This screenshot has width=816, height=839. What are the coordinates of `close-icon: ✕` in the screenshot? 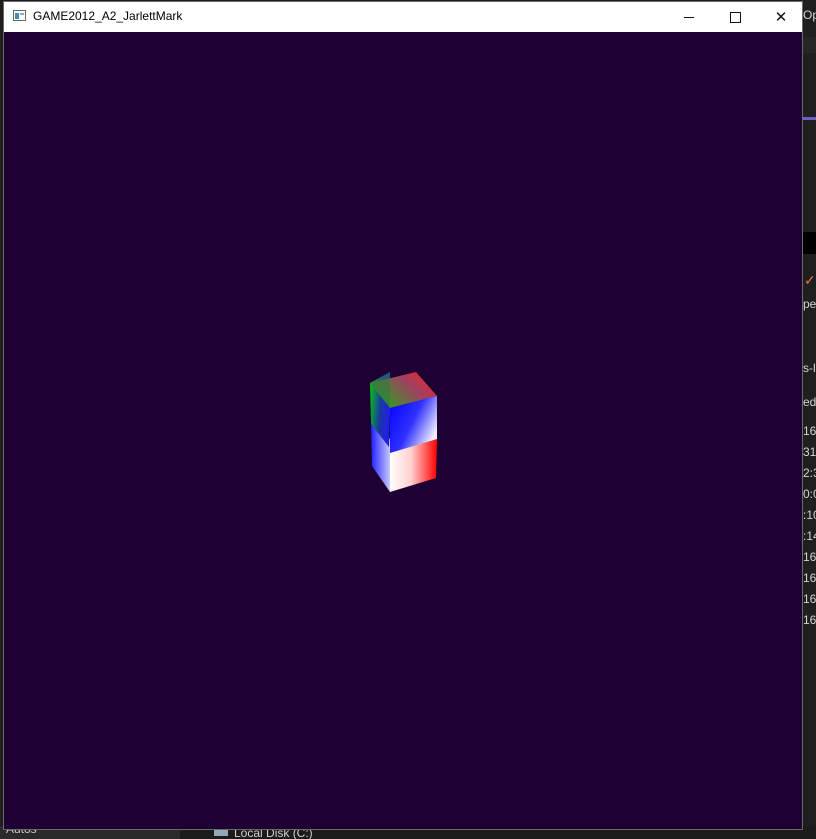 It's located at (781, 17).